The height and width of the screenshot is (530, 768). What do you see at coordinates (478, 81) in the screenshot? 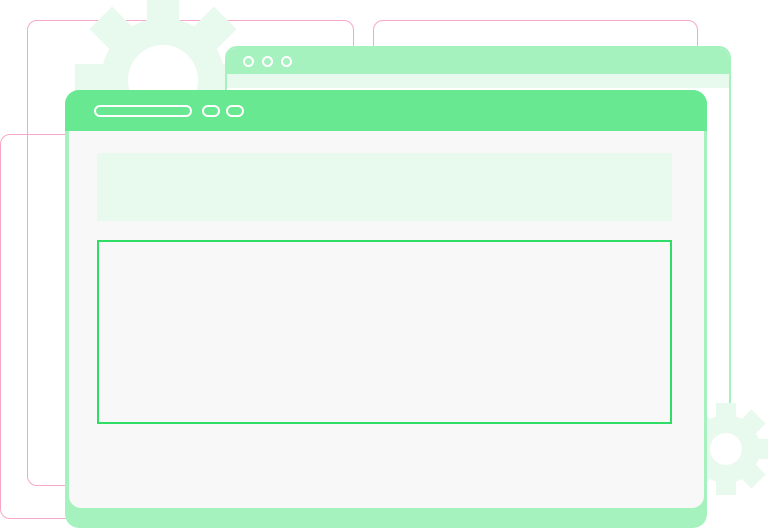
I see `background-window-toolbar` at bounding box center [478, 81].